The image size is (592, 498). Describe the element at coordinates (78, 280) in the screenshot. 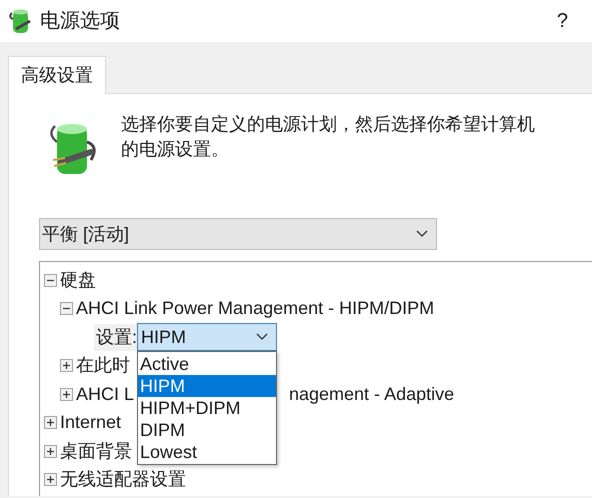

I see `tree-item: 硬盘` at that location.